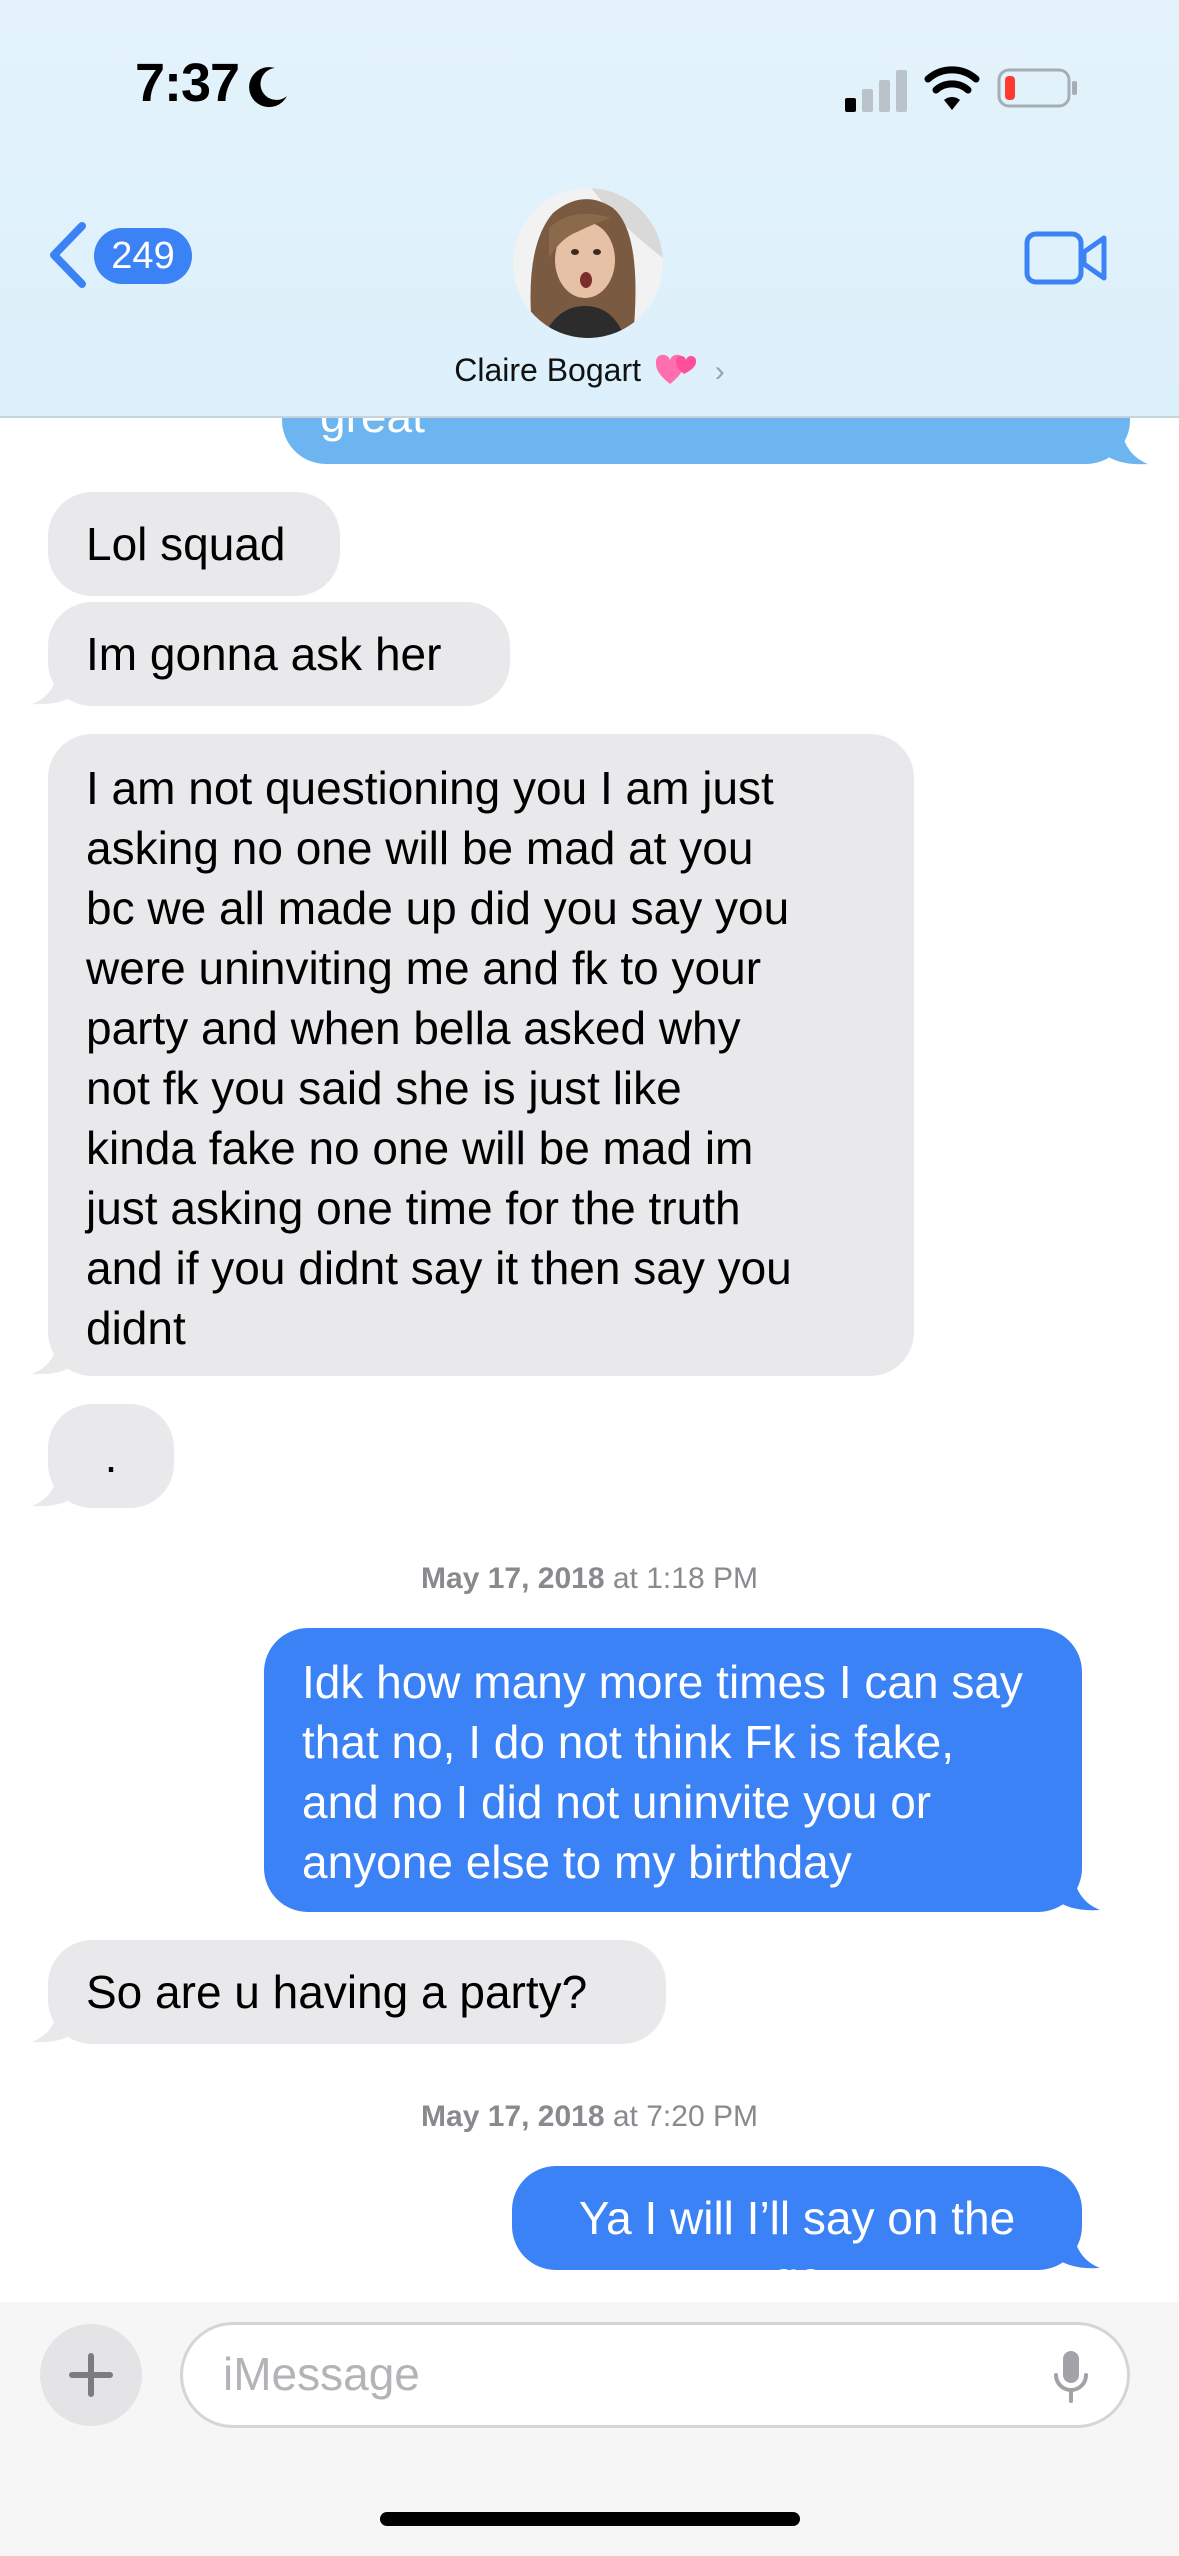  I want to click on heart-emoji-icon, so click(675, 369).